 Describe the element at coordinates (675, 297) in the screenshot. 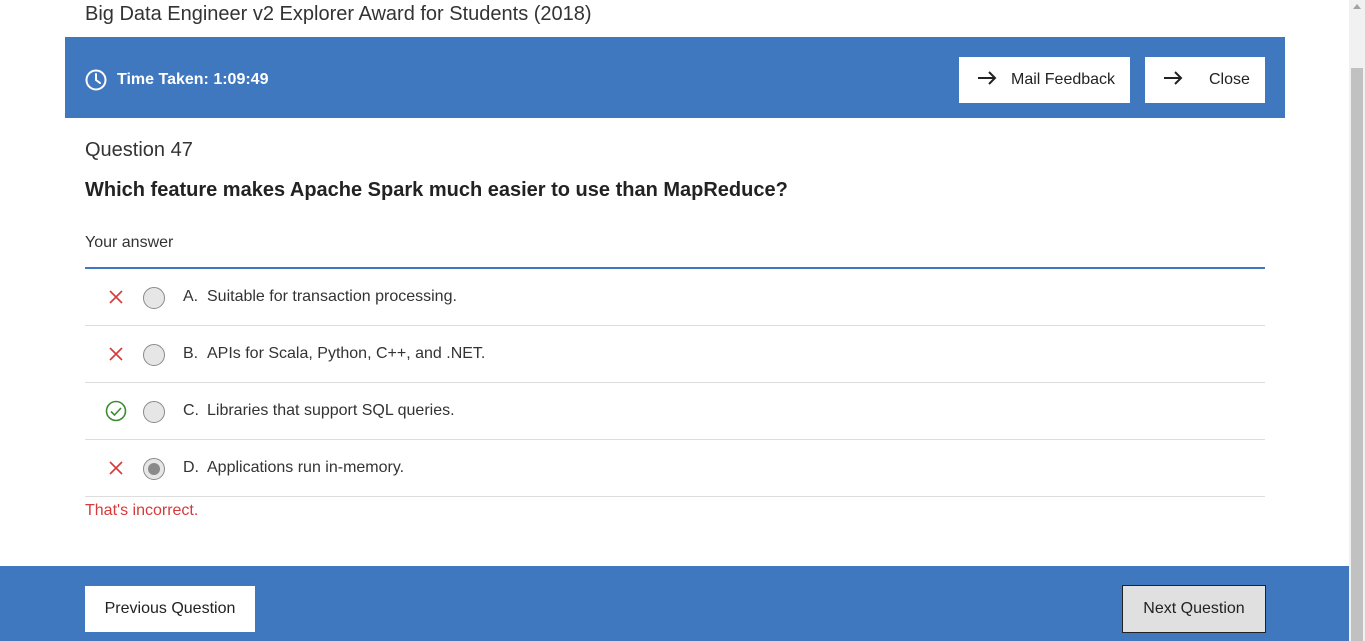

I see `answer-option-a: A. Suitable for transaction processing.` at that location.